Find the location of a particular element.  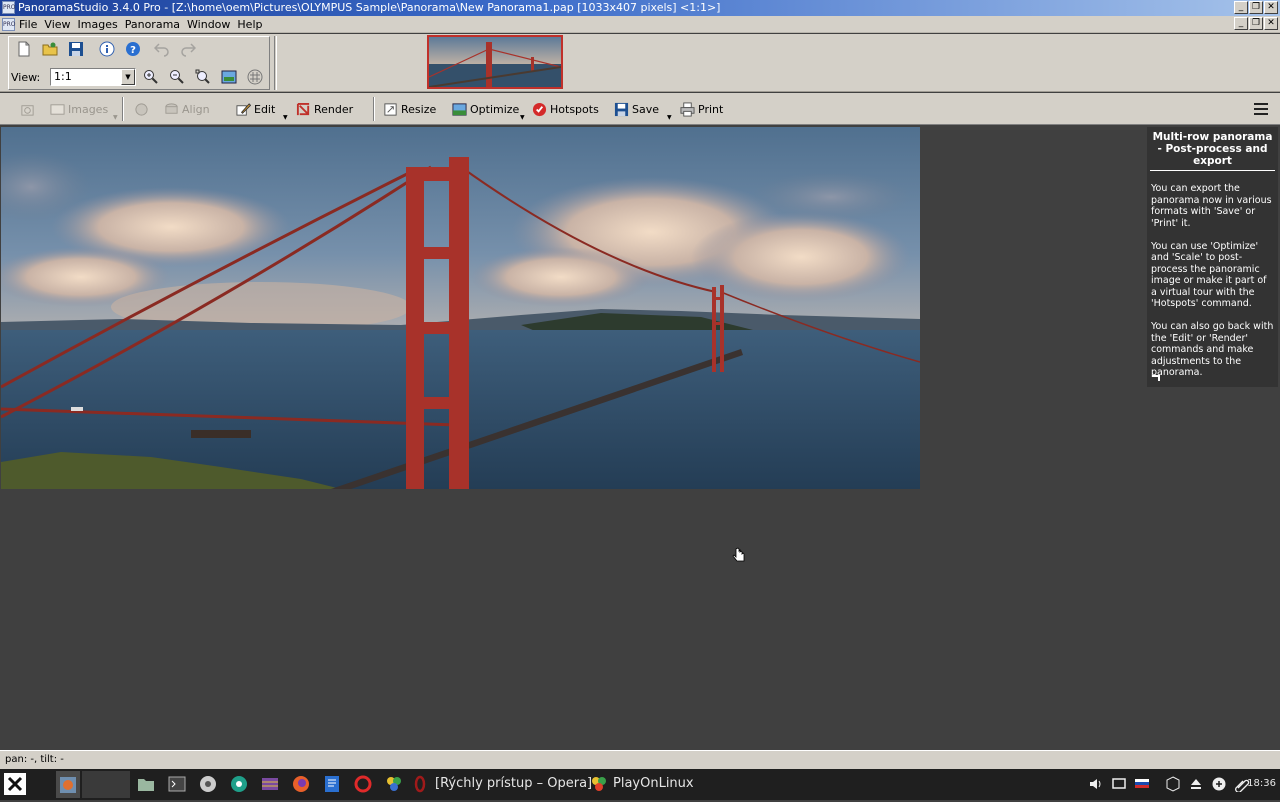

optimize-icon is located at coordinates (459, 109).